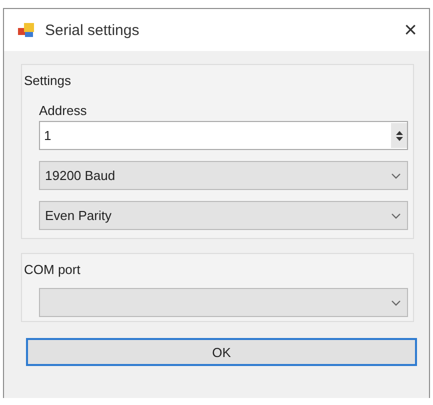 The image size is (433, 405). Describe the element at coordinates (399, 135) in the screenshot. I see `spinner-icon` at that location.